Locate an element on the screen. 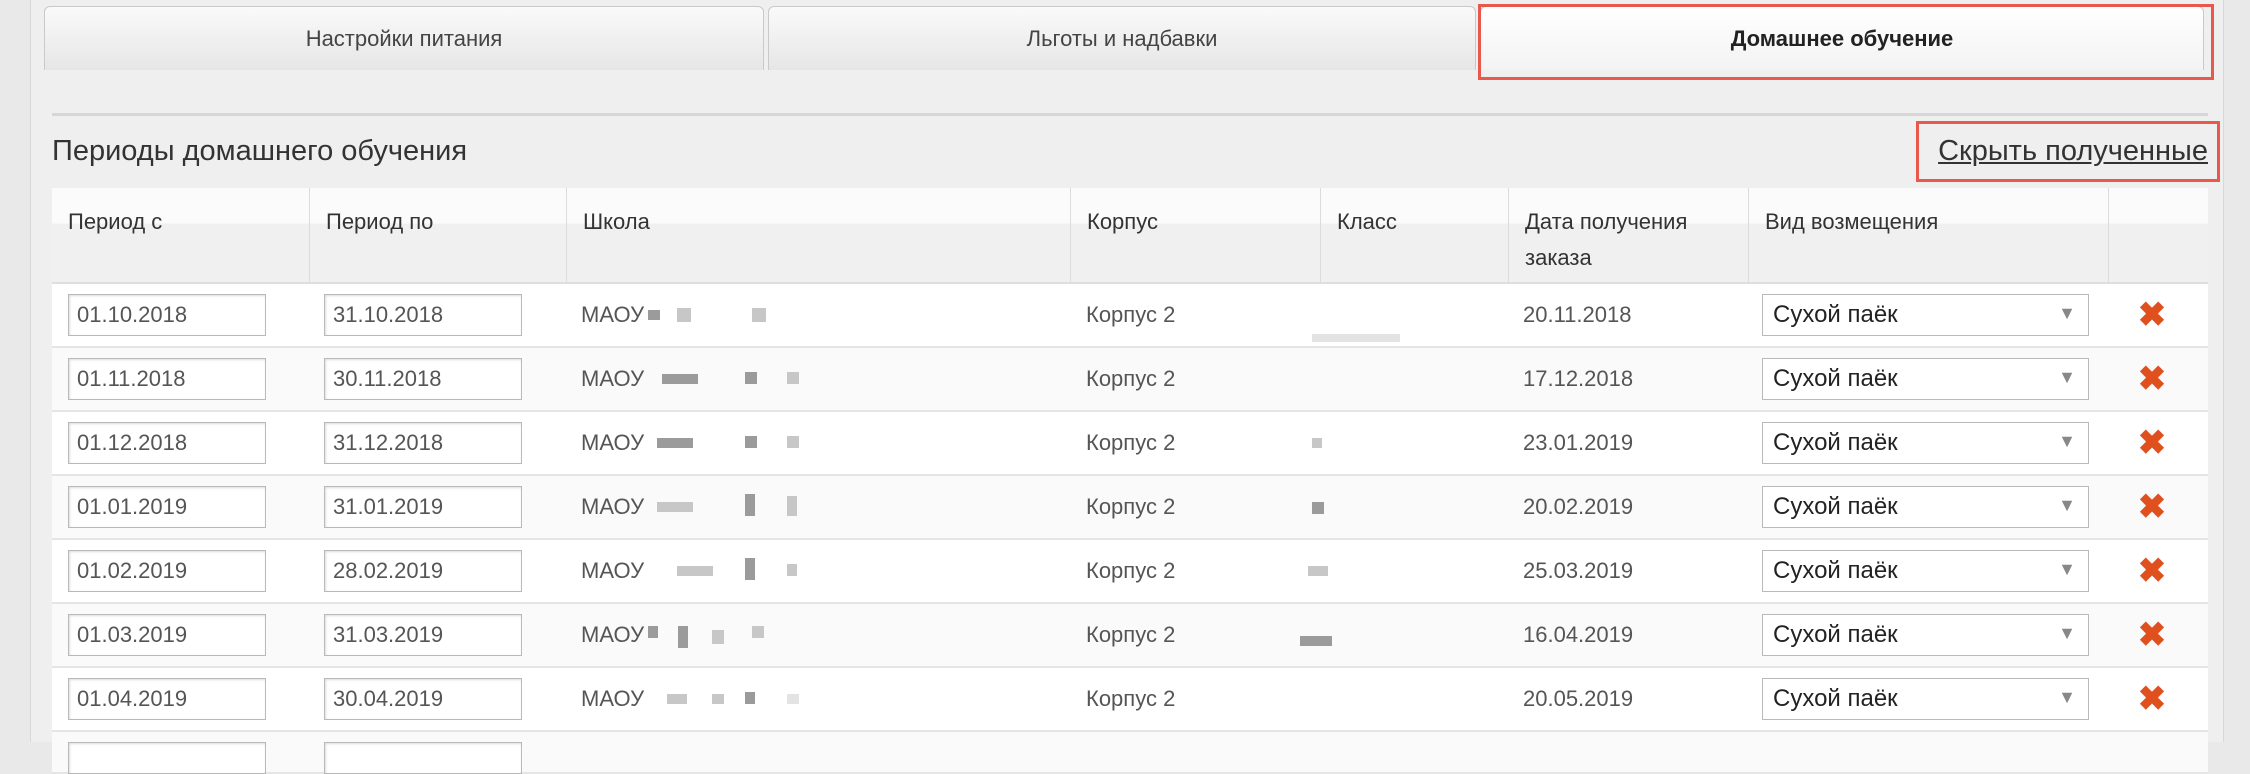 This screenshot has width=2250, height=774. header-period-to: Период по is located at coordinates (437, 235).